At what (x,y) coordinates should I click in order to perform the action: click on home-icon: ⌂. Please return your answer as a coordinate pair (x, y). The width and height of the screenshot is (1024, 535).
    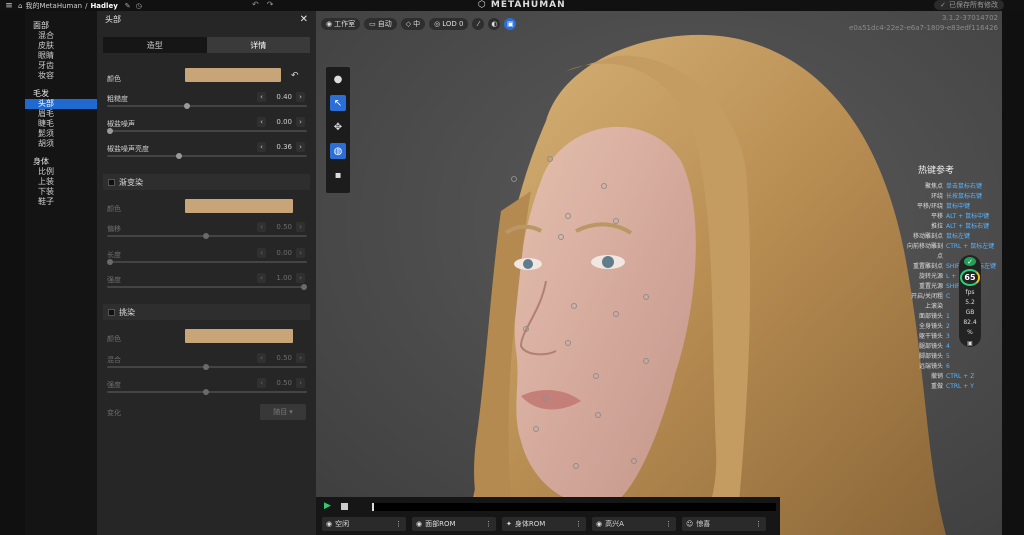
    Looking at the image, I should click on (20, 6).